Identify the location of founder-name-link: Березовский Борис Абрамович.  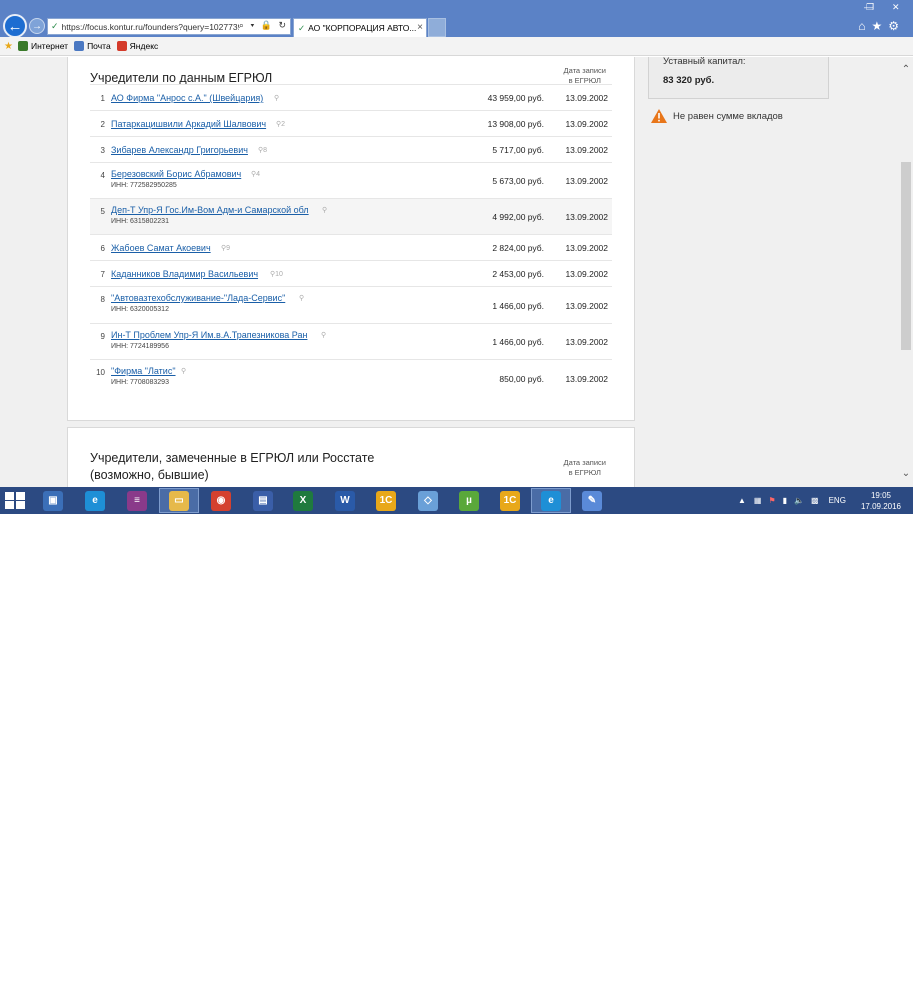
(176, 174).